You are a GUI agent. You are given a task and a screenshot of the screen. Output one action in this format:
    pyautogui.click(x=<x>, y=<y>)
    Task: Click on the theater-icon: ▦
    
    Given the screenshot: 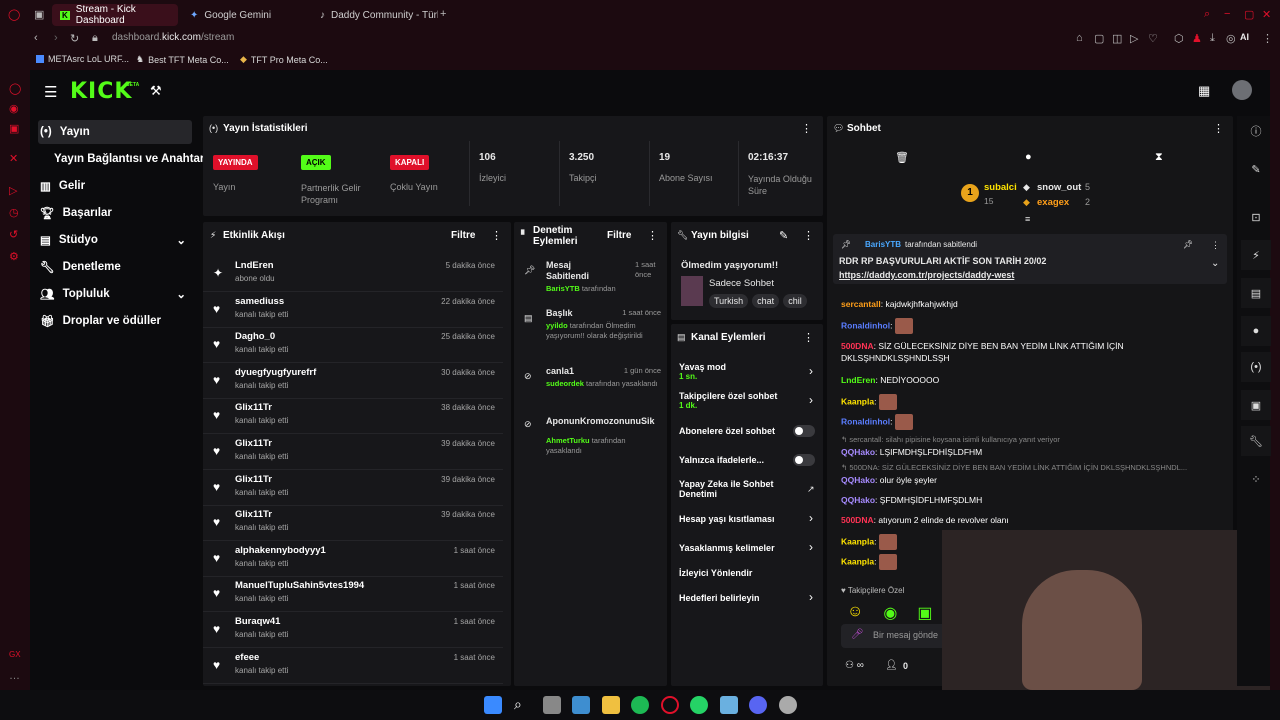 What is the action you would take?
    pyautogui.click(x=1204, y=91)
    